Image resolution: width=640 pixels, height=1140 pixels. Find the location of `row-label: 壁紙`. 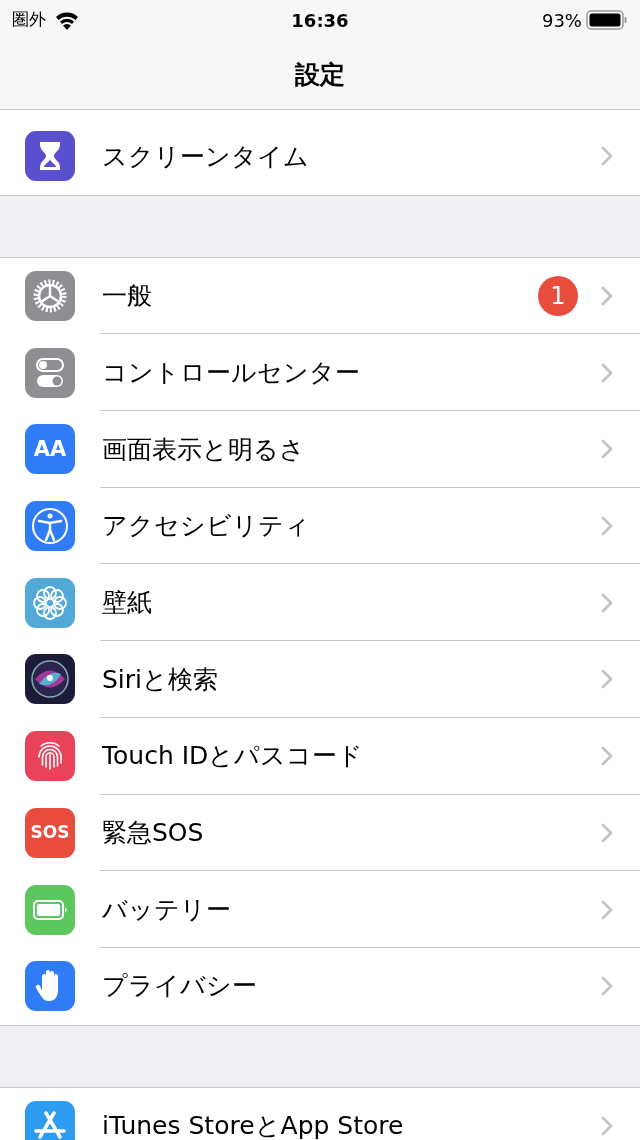

row-label: 壁紙 is located at coordinates (127, 603).